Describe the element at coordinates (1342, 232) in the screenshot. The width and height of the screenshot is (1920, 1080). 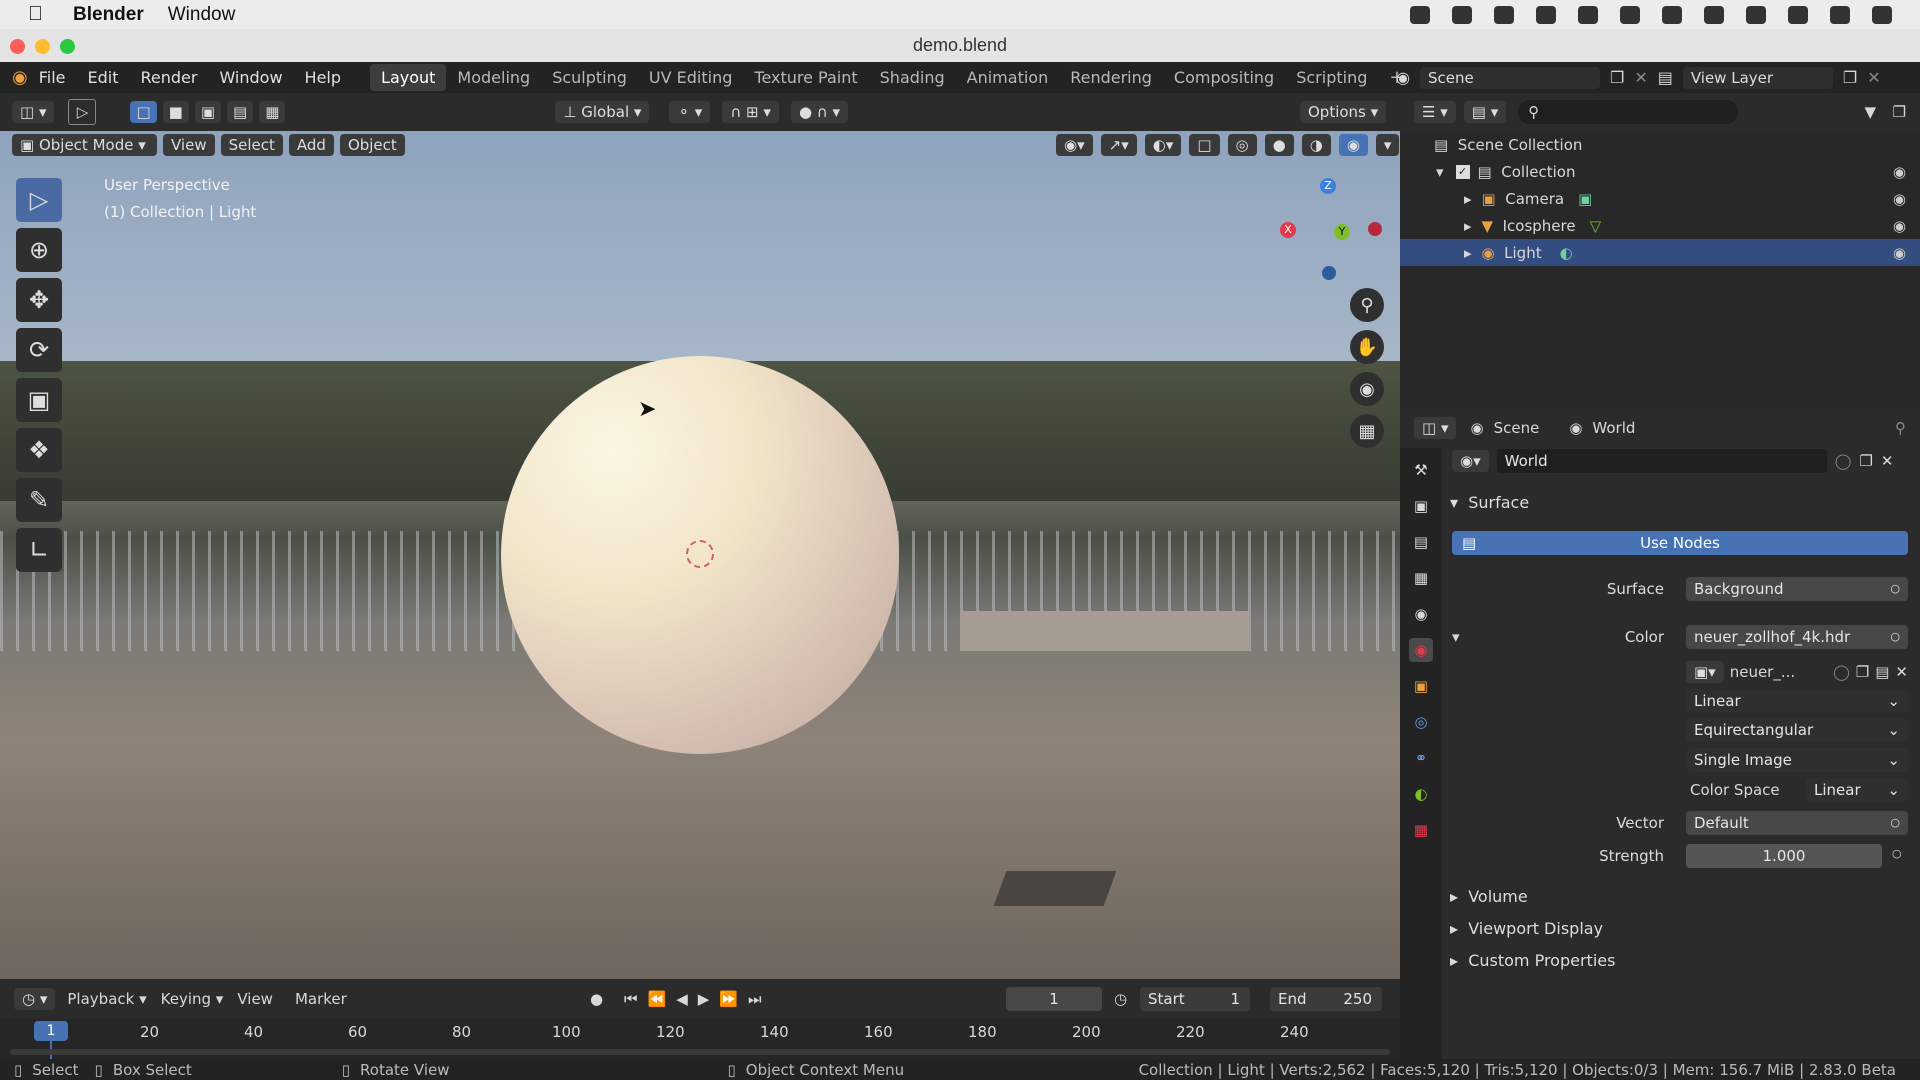
I see `y-axis-handle: Y` at that location.